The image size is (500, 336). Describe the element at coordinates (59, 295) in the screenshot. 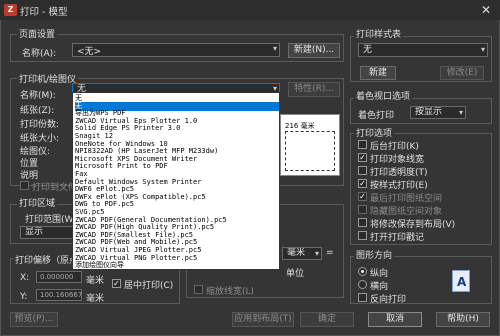

I see `offset-y-input: 100.160667` at that location.